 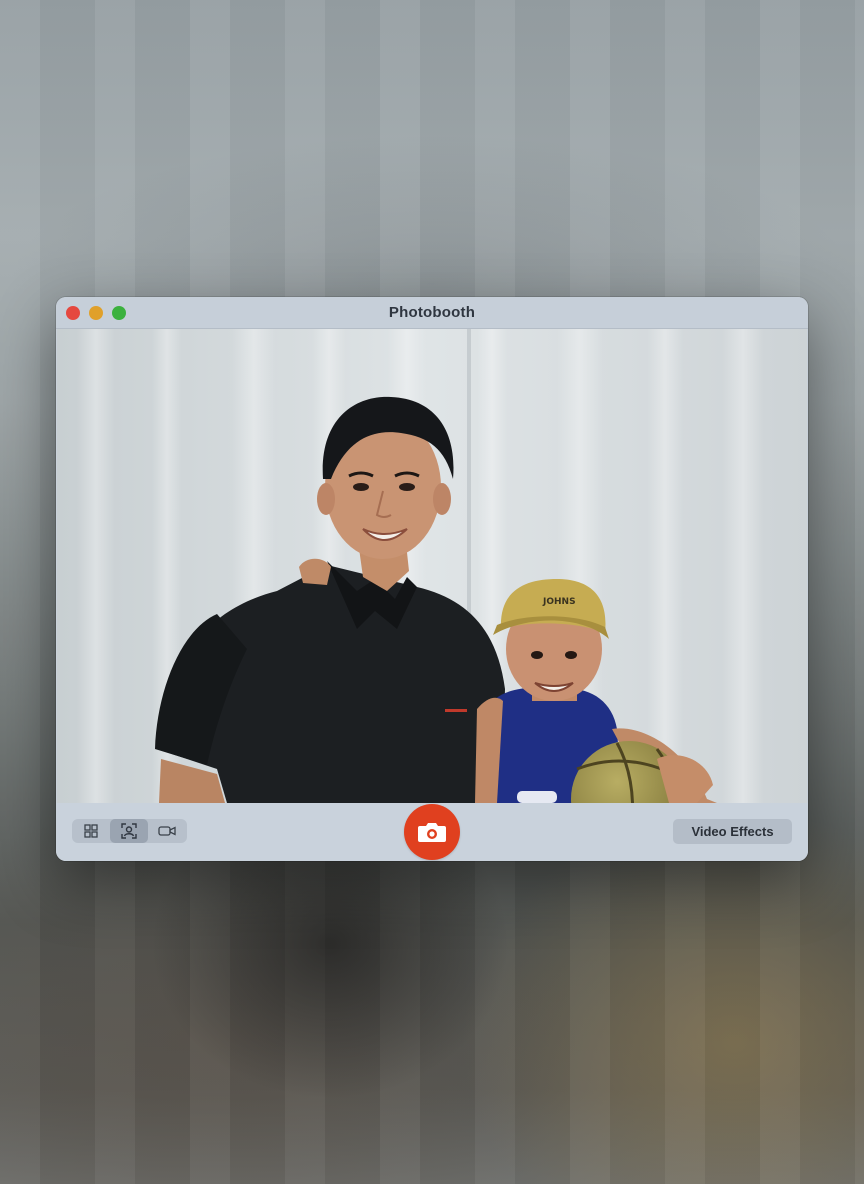 I want to click on window-title: Photobooth, so click(x=432, y=312).